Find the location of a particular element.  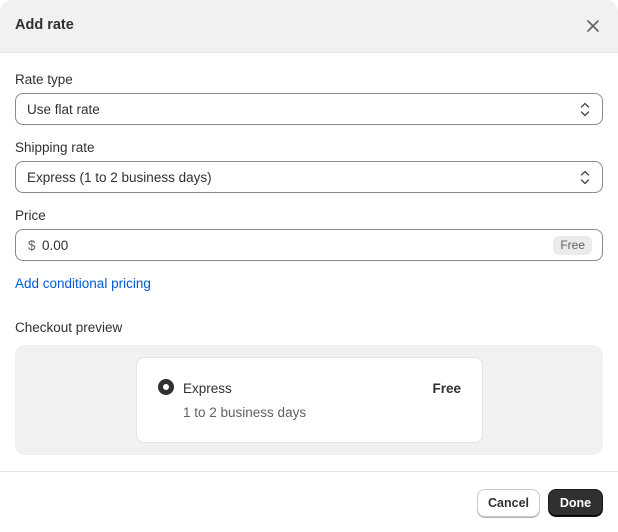

price-input: $ 0.00 Free is located at coordinates (309, 245).